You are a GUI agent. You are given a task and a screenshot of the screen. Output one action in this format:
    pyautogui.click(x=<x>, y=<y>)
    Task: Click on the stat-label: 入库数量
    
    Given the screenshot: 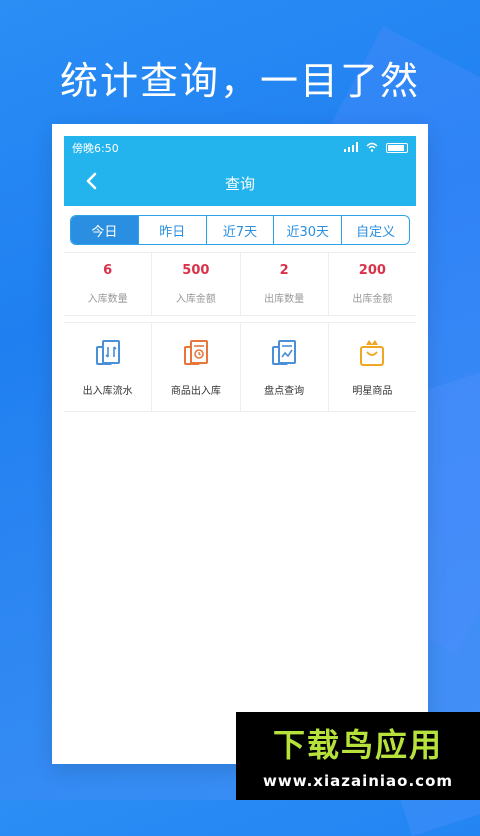 What is the action you would take?
    pyautogui.click(x=107, y=299)
    